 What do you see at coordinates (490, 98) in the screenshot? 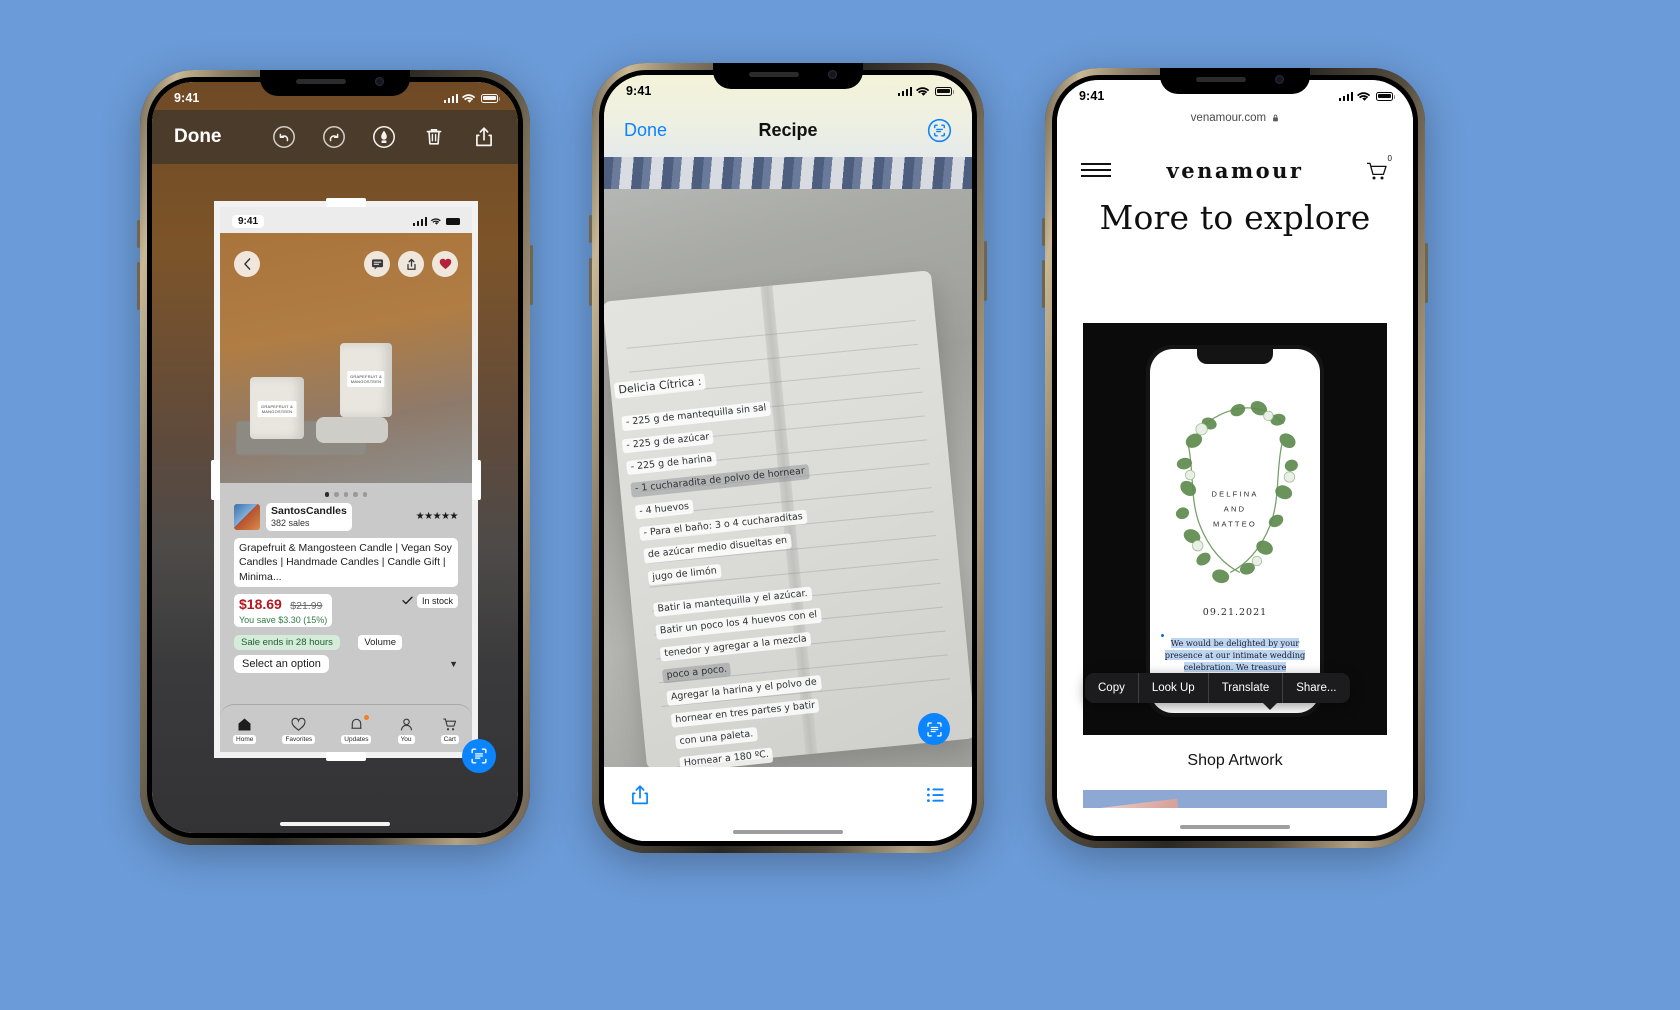
I see `battery-full-icon` at bounding box center [490, 98].